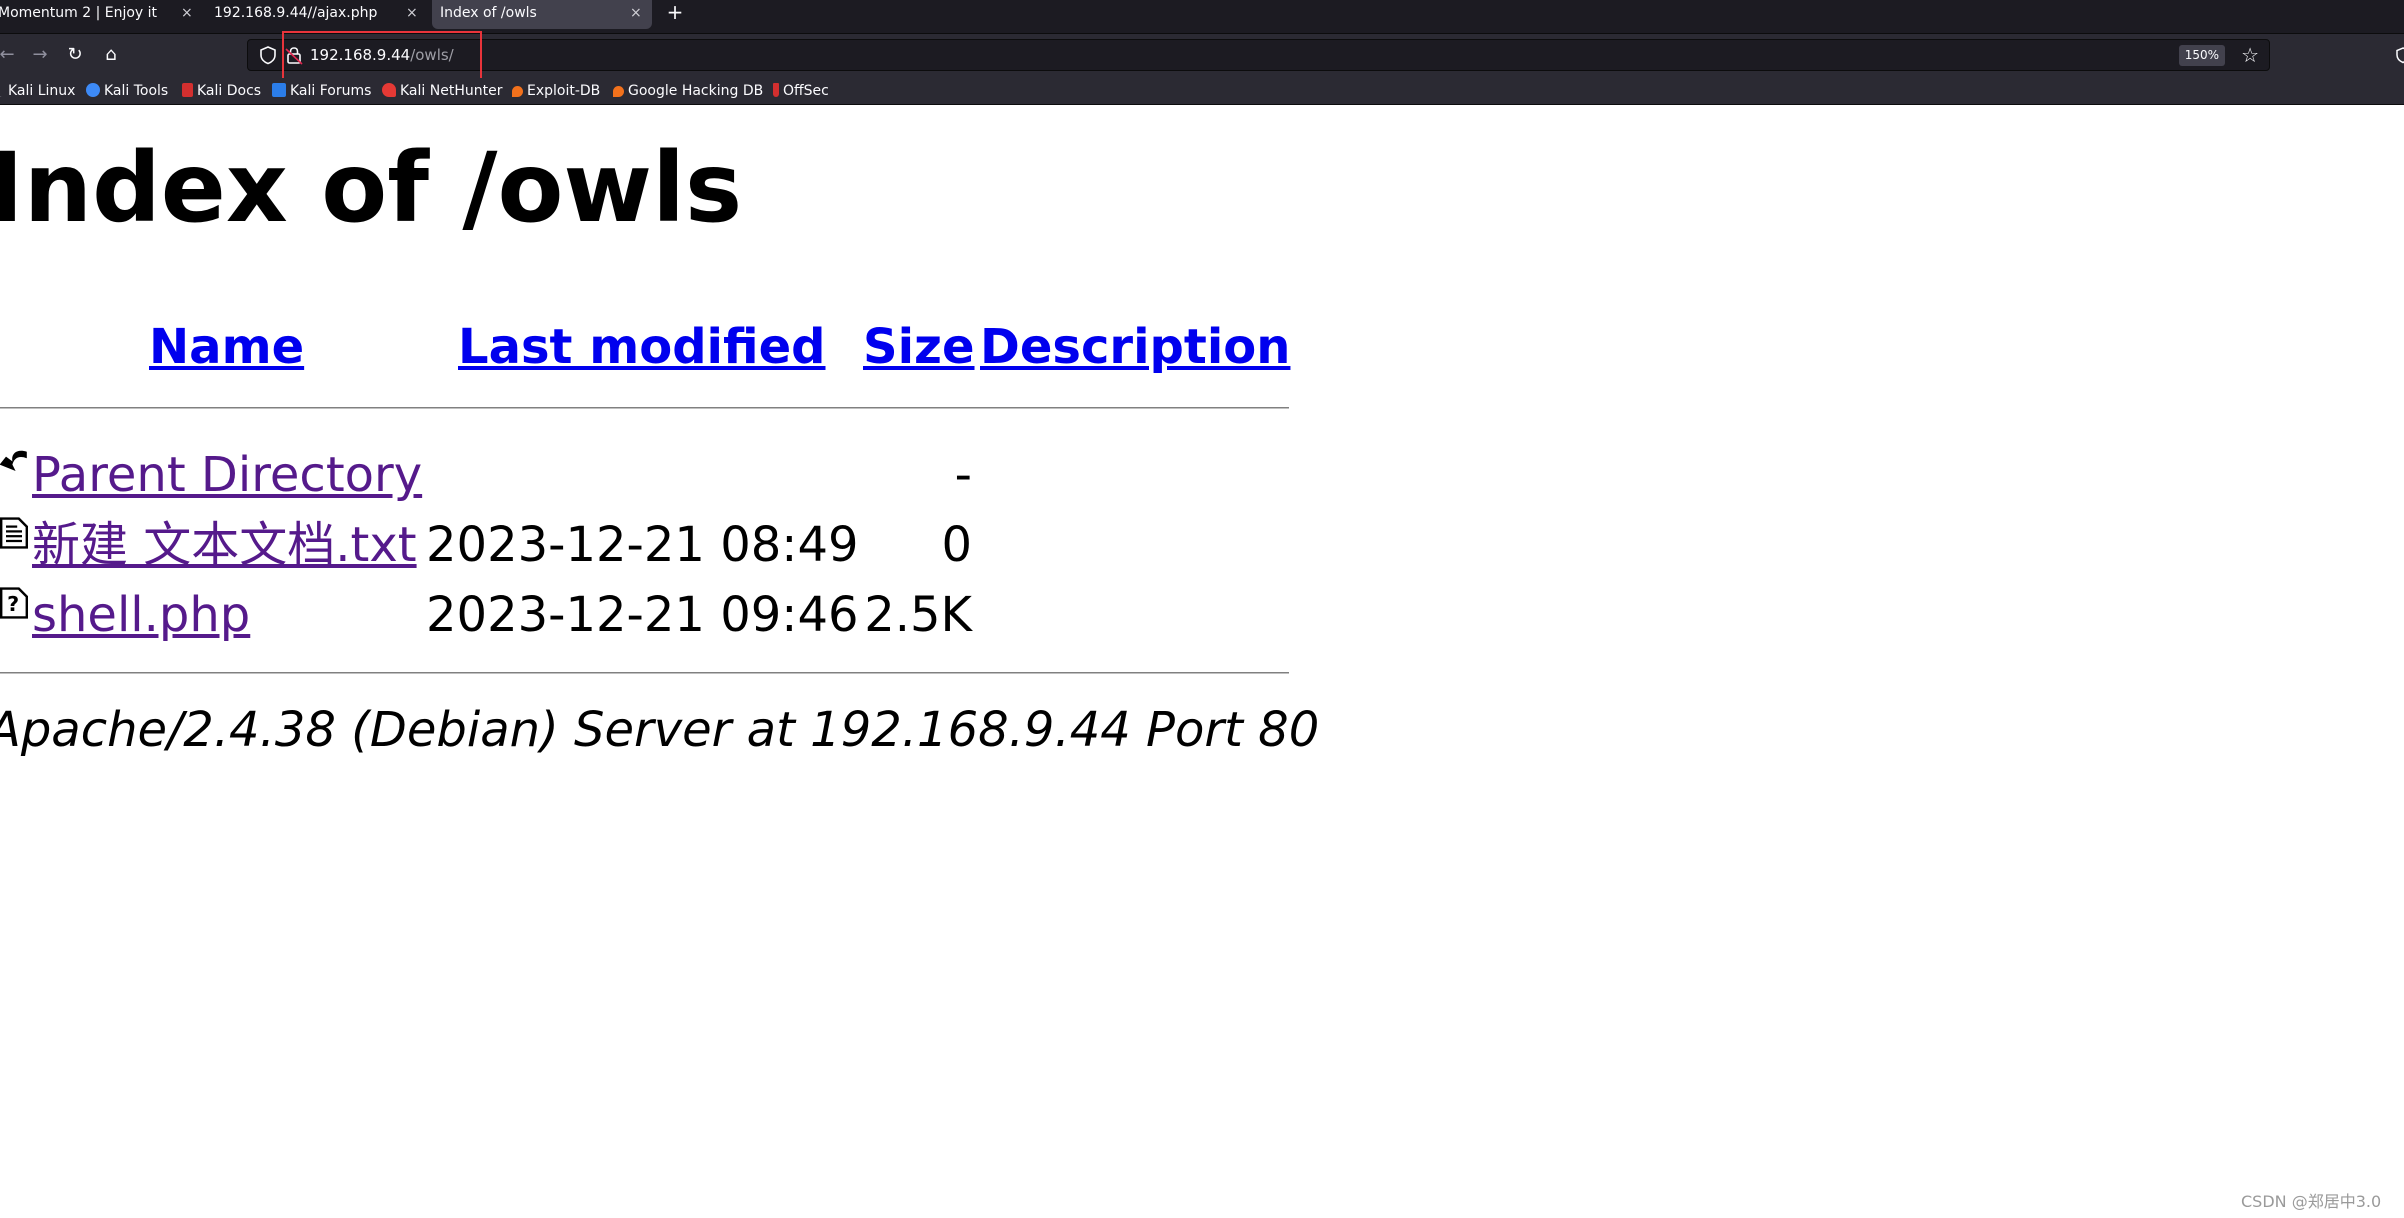 This screenshot has height=1218, width=2404. Describe the element at coordinates (2201, 55) in the screenshot. I see `zoom-level-badge: 150%` at that location.